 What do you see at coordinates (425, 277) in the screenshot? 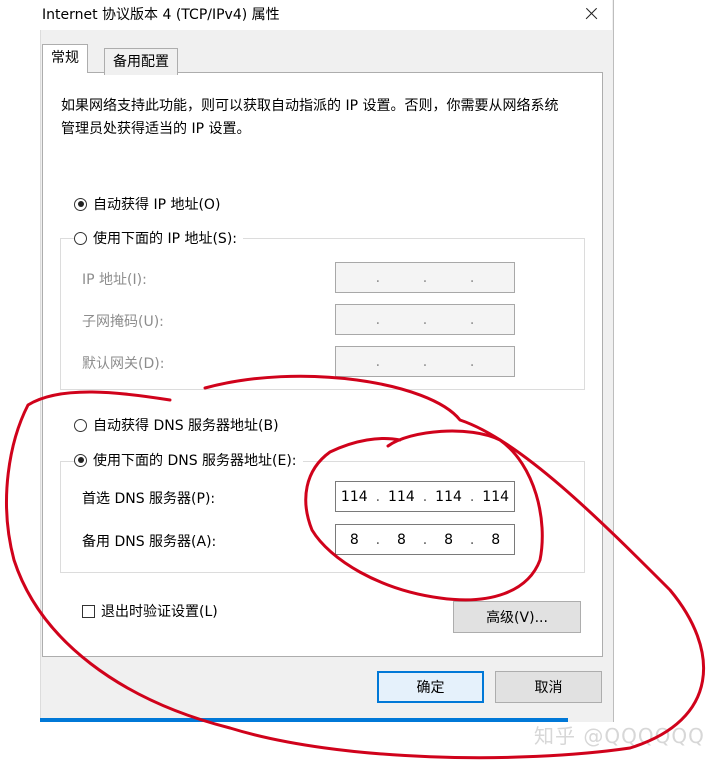
I see `ip-address-input: . . .` at bounding box center [425, 277].